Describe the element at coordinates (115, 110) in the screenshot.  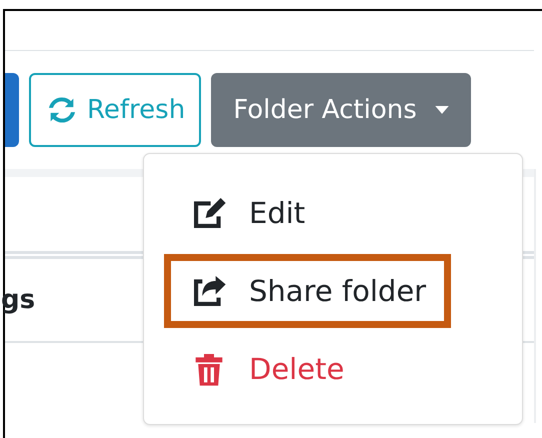
I see `refresh-button: Refresh` at that location.